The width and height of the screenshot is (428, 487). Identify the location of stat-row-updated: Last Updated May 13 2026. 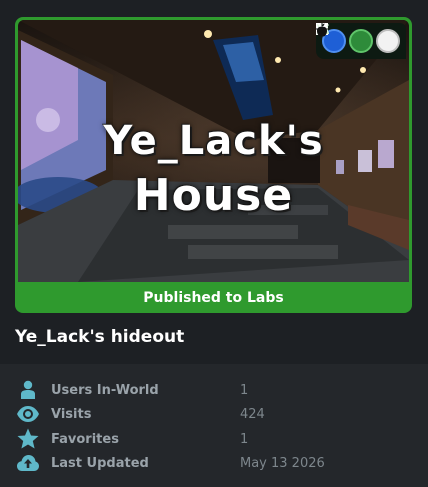
(214, 463).